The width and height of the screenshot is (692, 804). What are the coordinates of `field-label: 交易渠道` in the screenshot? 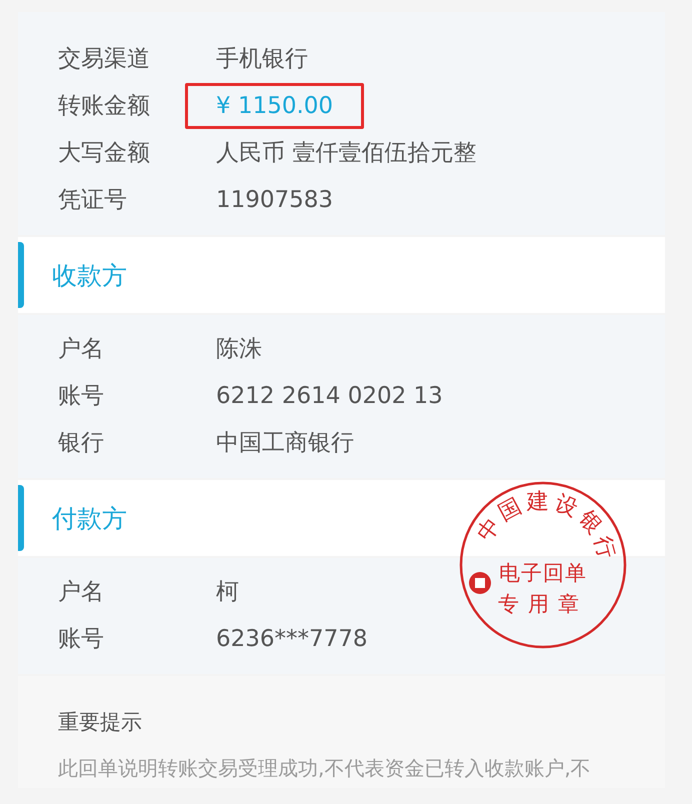 It's located at (104, 59).